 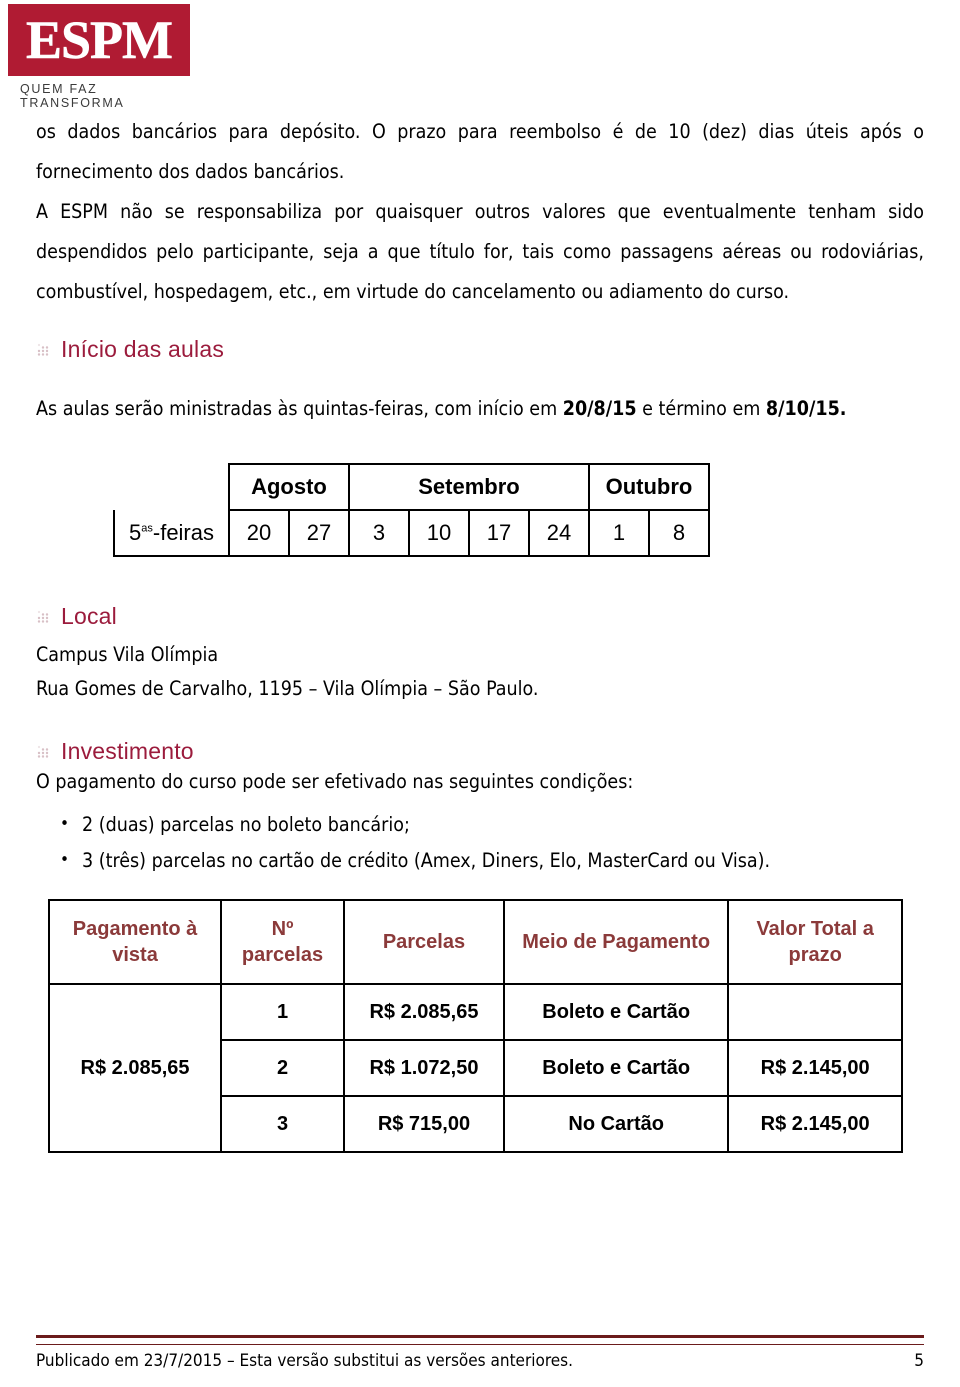 What do you see at coordinates (259, 533) in the screenshot?
I see `calendar-day: 20` at bounding box center [259, 533].